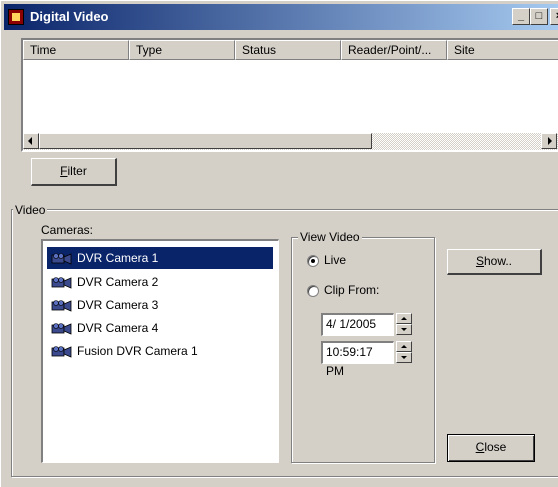 Image resolution: width=558 pixels, height=487 pixels. I want to click on time-spin-down-button, so click(404, 357).